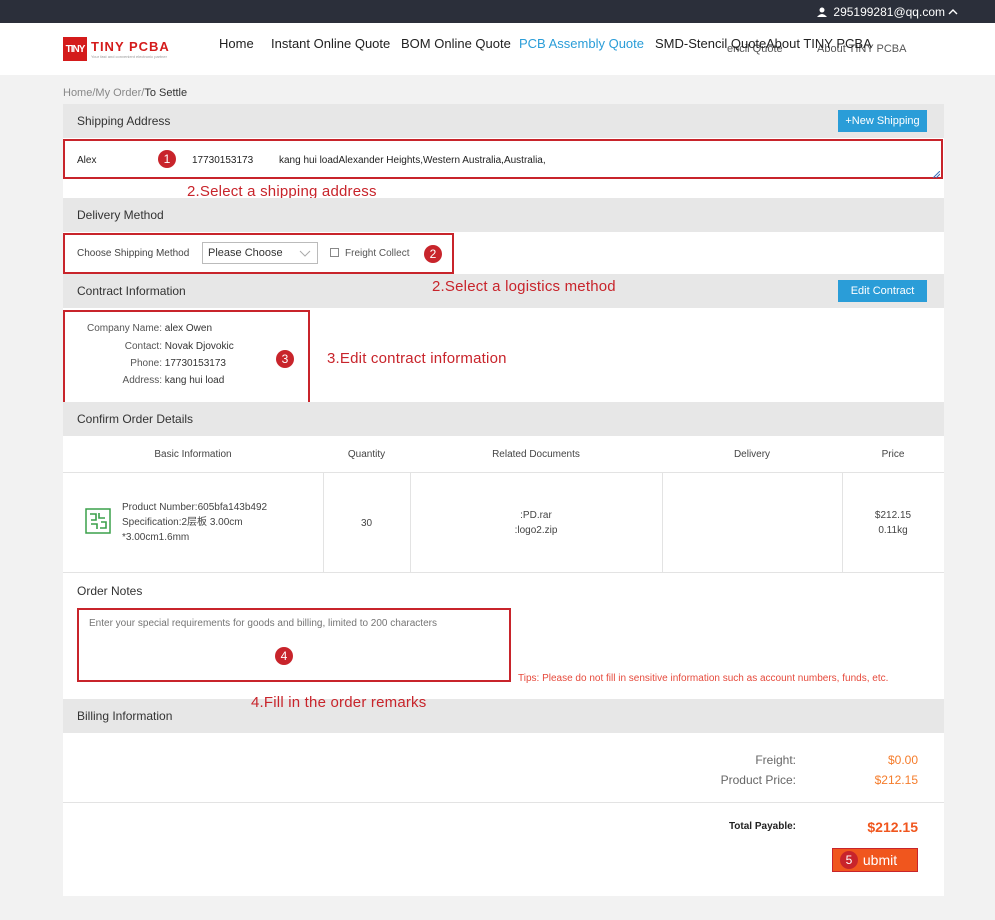  I want to click on contract-phone-row: Phone: 17730153173, so click(178, 363).